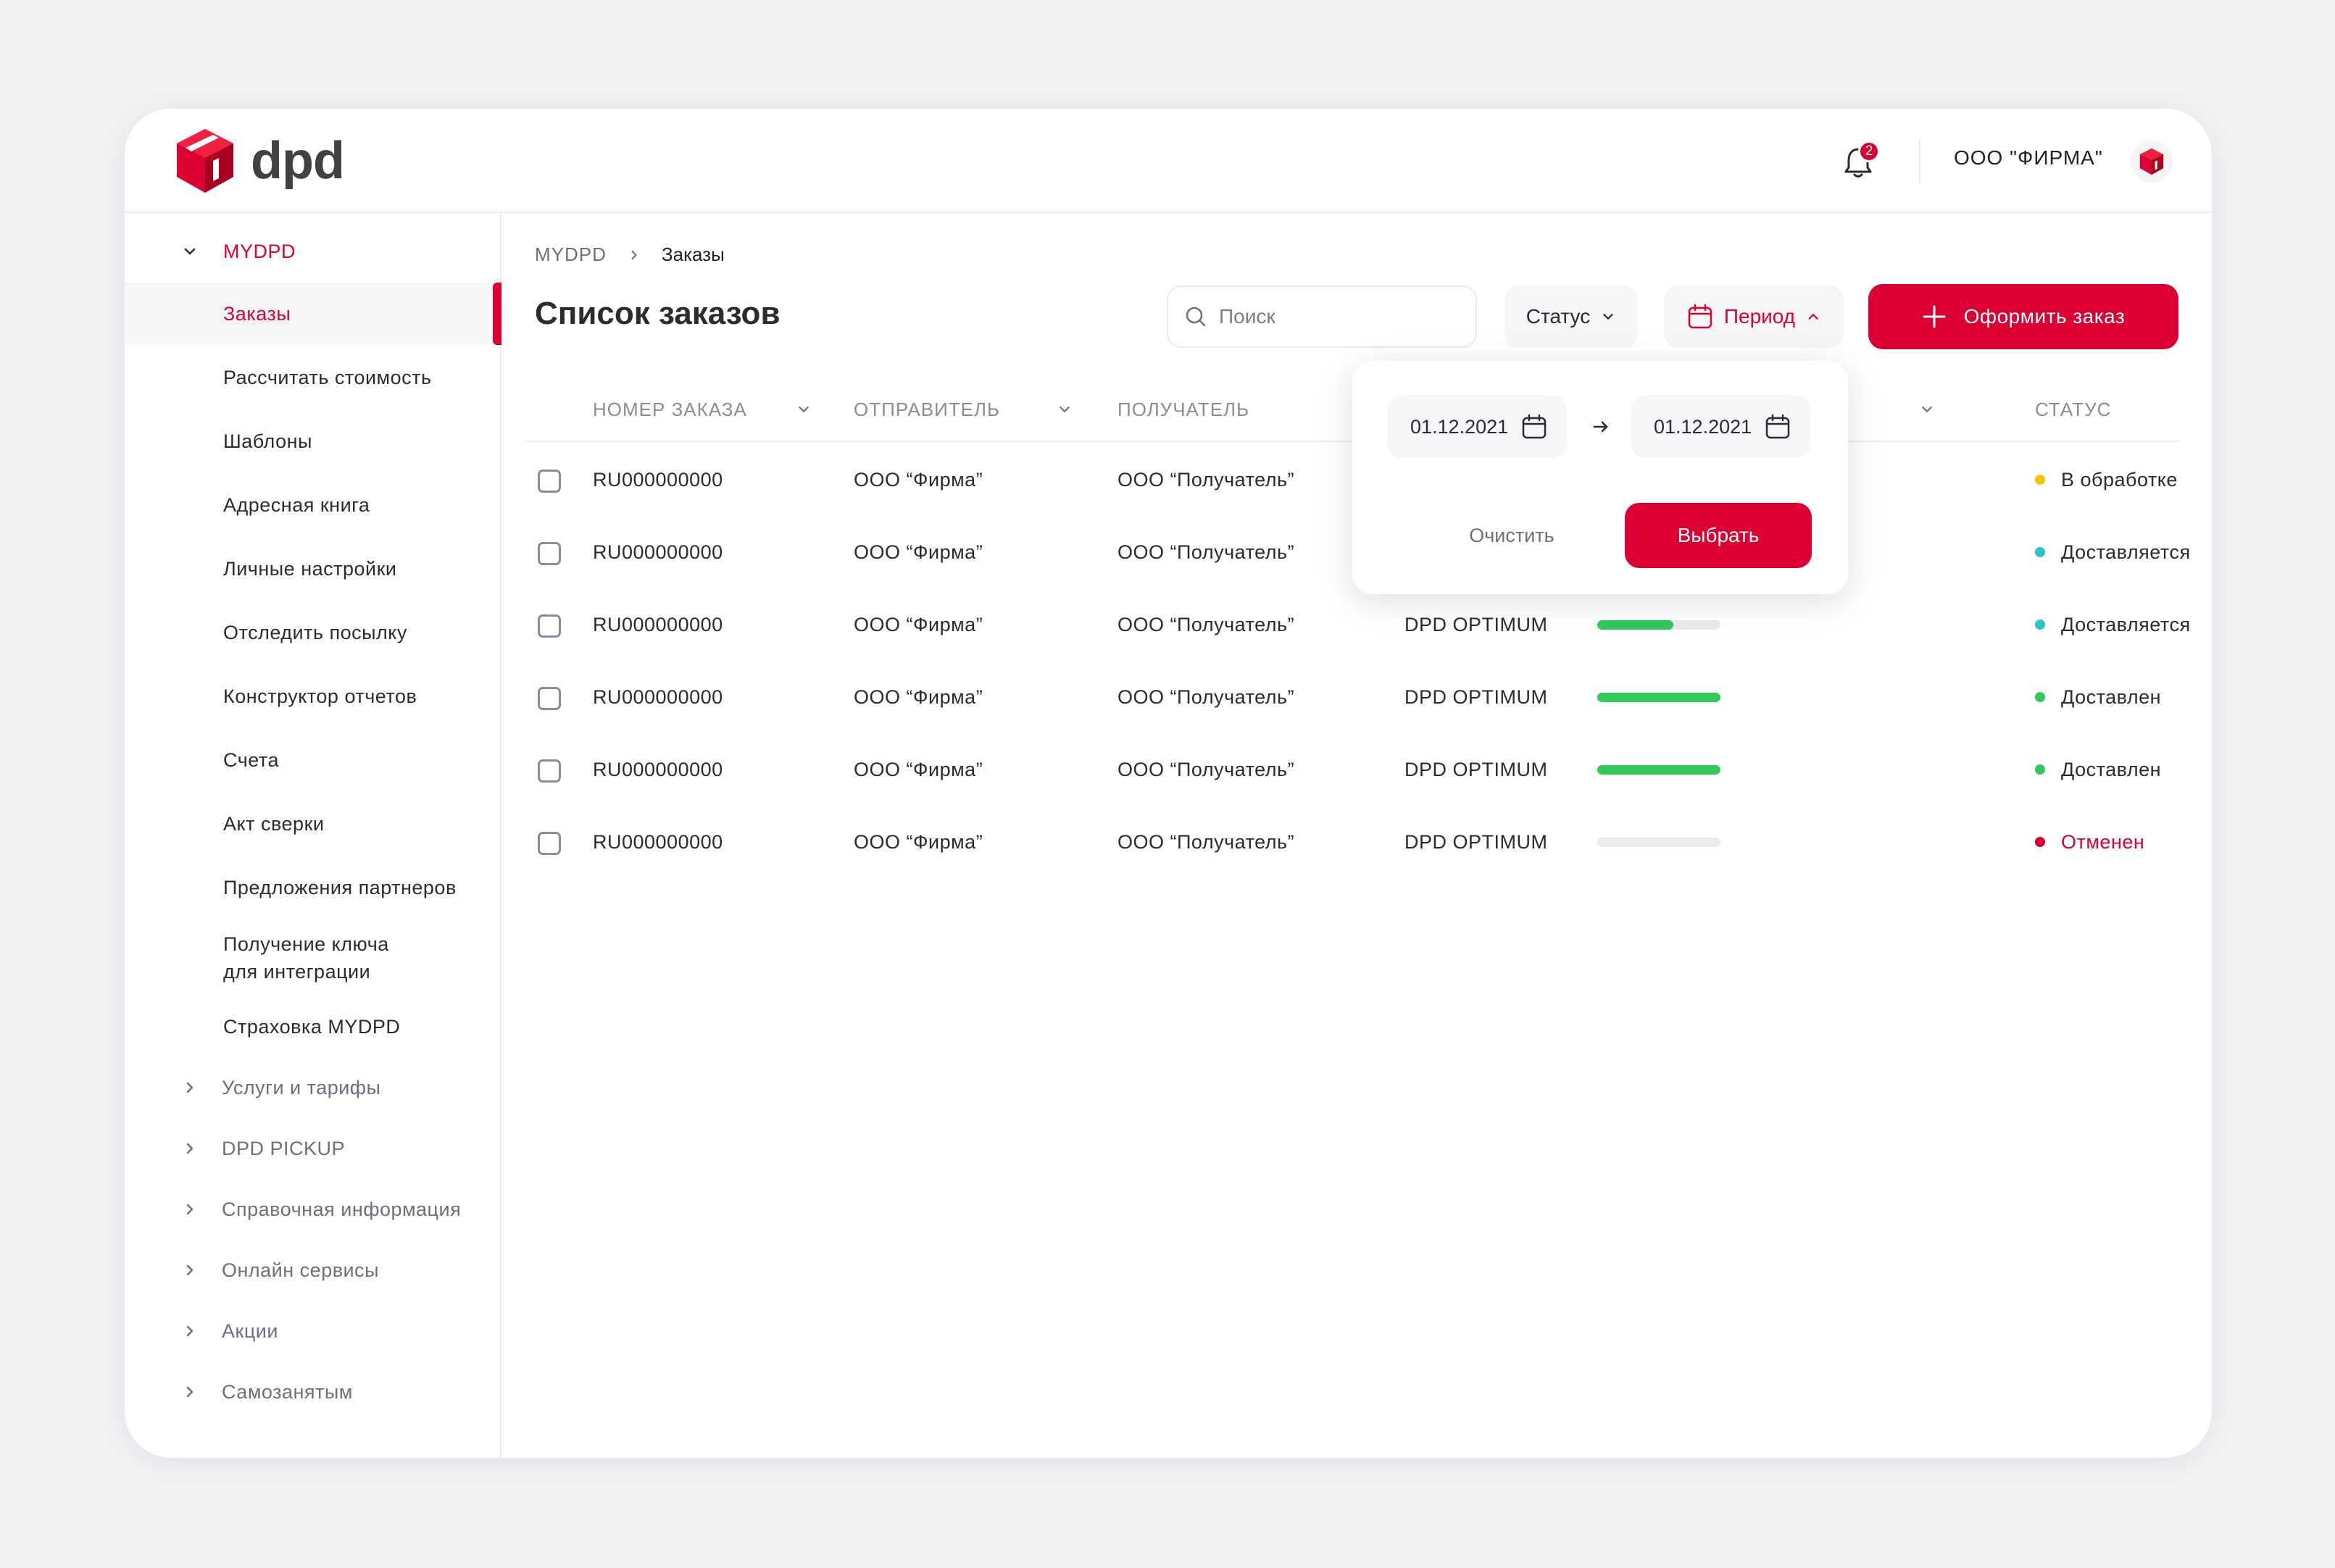  Describe the element at coordinates (313, 251) in the screenshot. I see `sidebar-section-mydpd: MYDPD` at that location.